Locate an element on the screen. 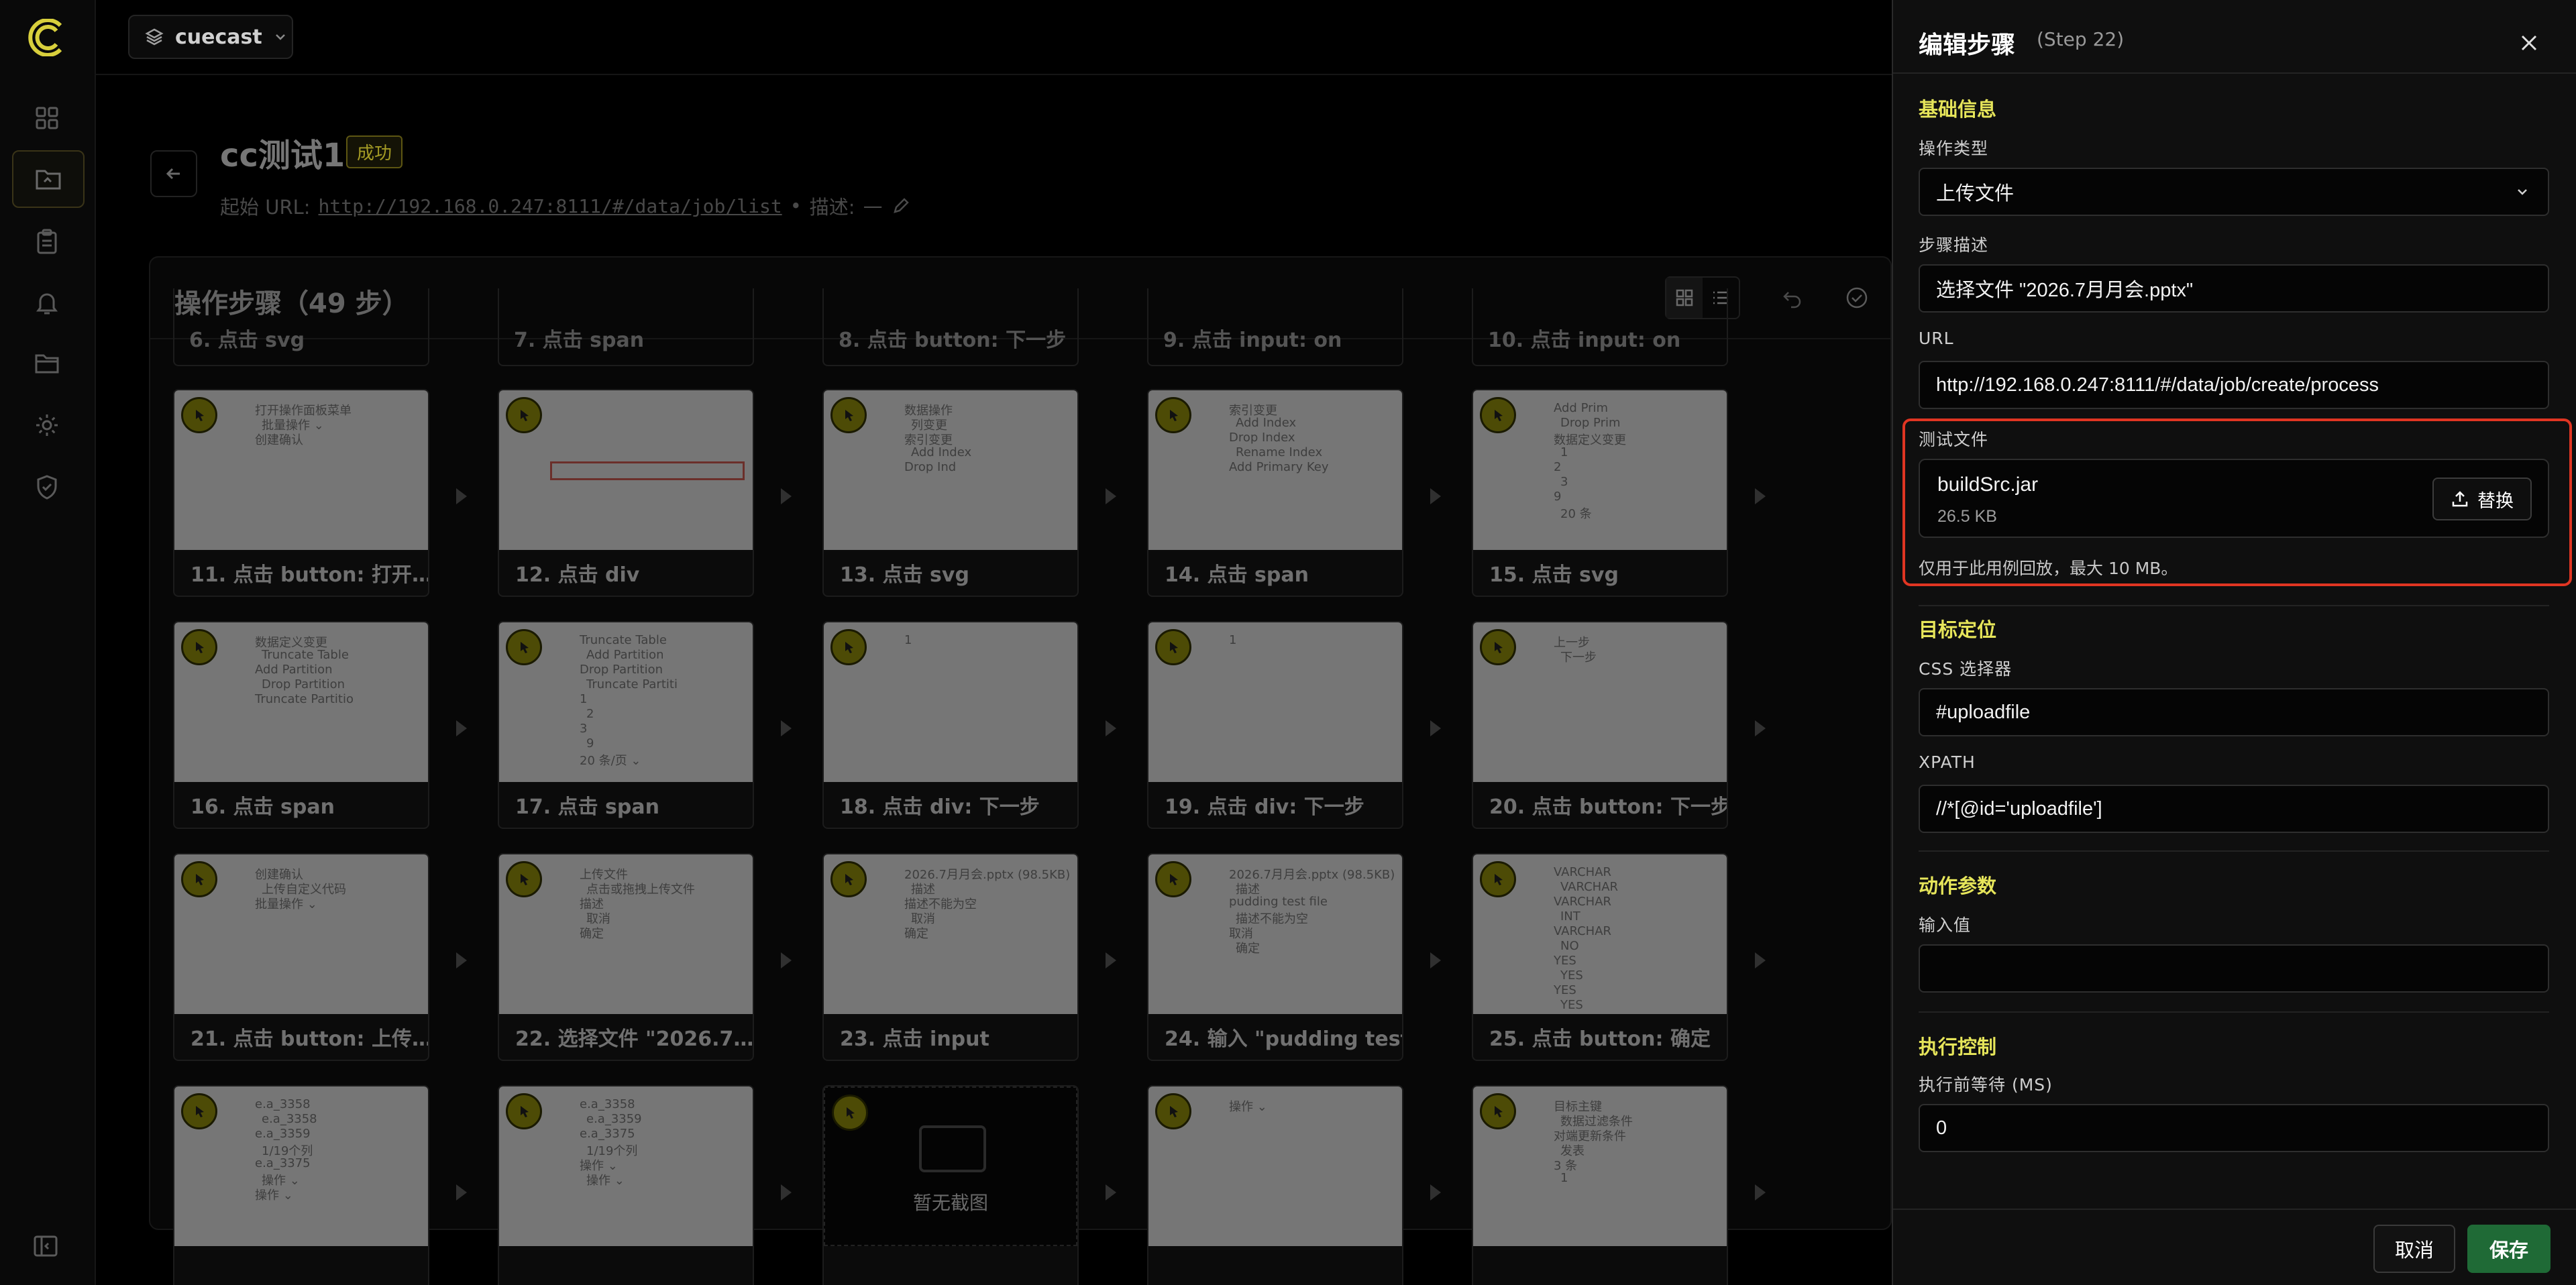  sidebar is located at coordinates (48, 642).